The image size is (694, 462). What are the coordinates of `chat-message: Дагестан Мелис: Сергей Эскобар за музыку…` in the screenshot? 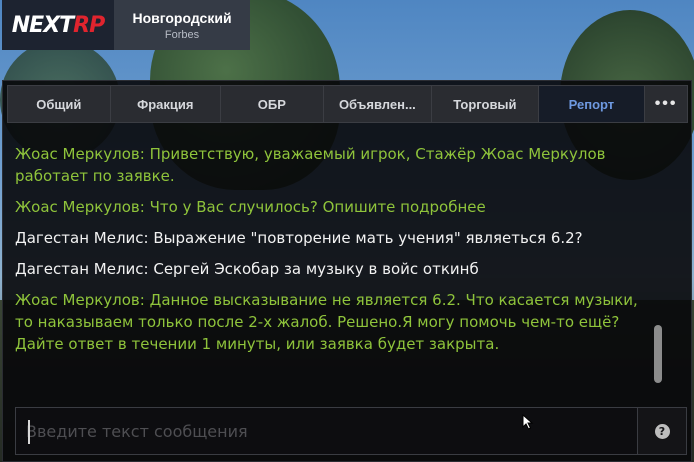 It's located at (247, 269).